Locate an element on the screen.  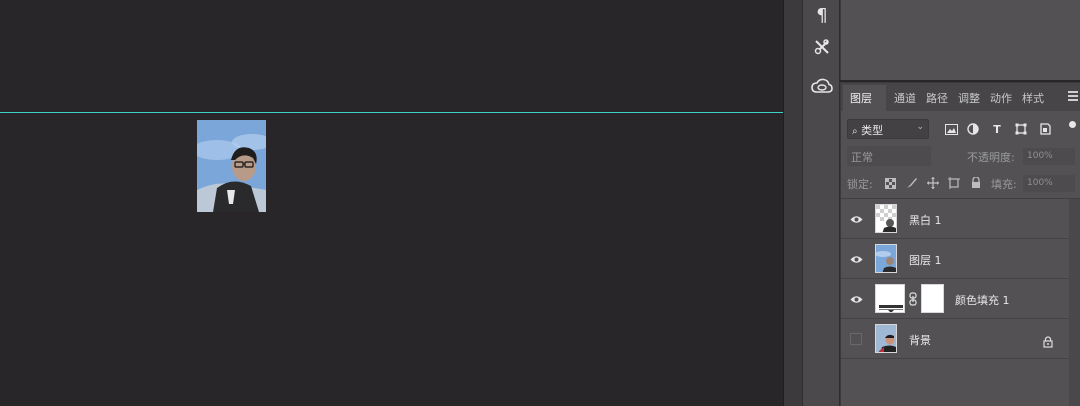
fill-field: 100% is located at coordinates (1049, 183).